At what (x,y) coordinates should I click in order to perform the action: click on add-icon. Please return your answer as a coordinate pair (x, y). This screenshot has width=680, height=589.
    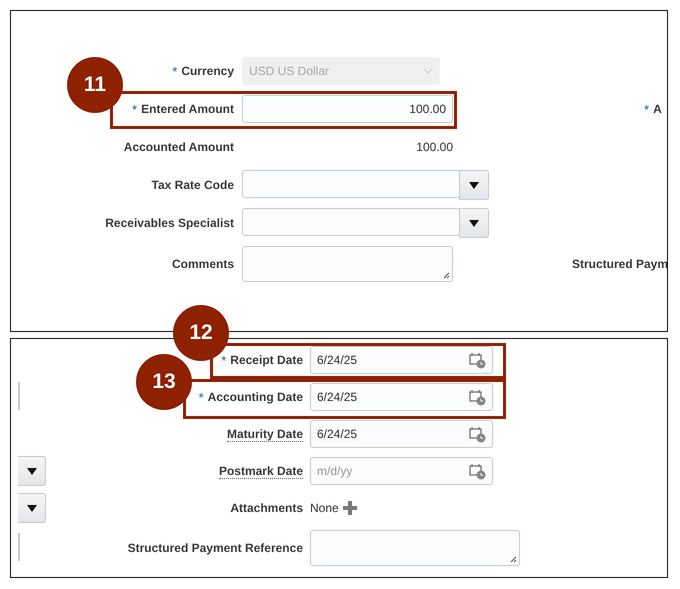
    Looking at the image, I should click on (349, 508).